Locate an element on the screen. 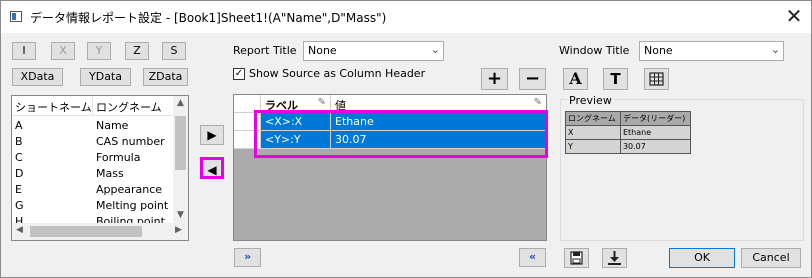 This screenshot has width=812, height=278. list-item: C Formula is located at coordinates (93, 158).